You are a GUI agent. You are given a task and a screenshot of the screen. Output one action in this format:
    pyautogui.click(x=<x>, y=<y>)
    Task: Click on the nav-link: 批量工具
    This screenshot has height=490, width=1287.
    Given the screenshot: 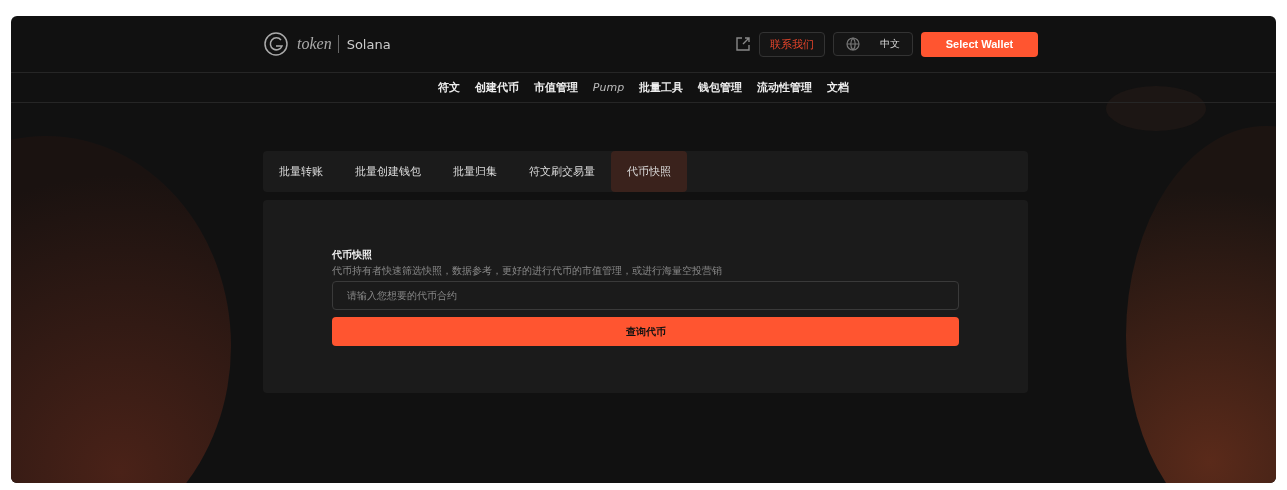 What is the action you would take?
    pyautogui.click(x=661, y=87)
    